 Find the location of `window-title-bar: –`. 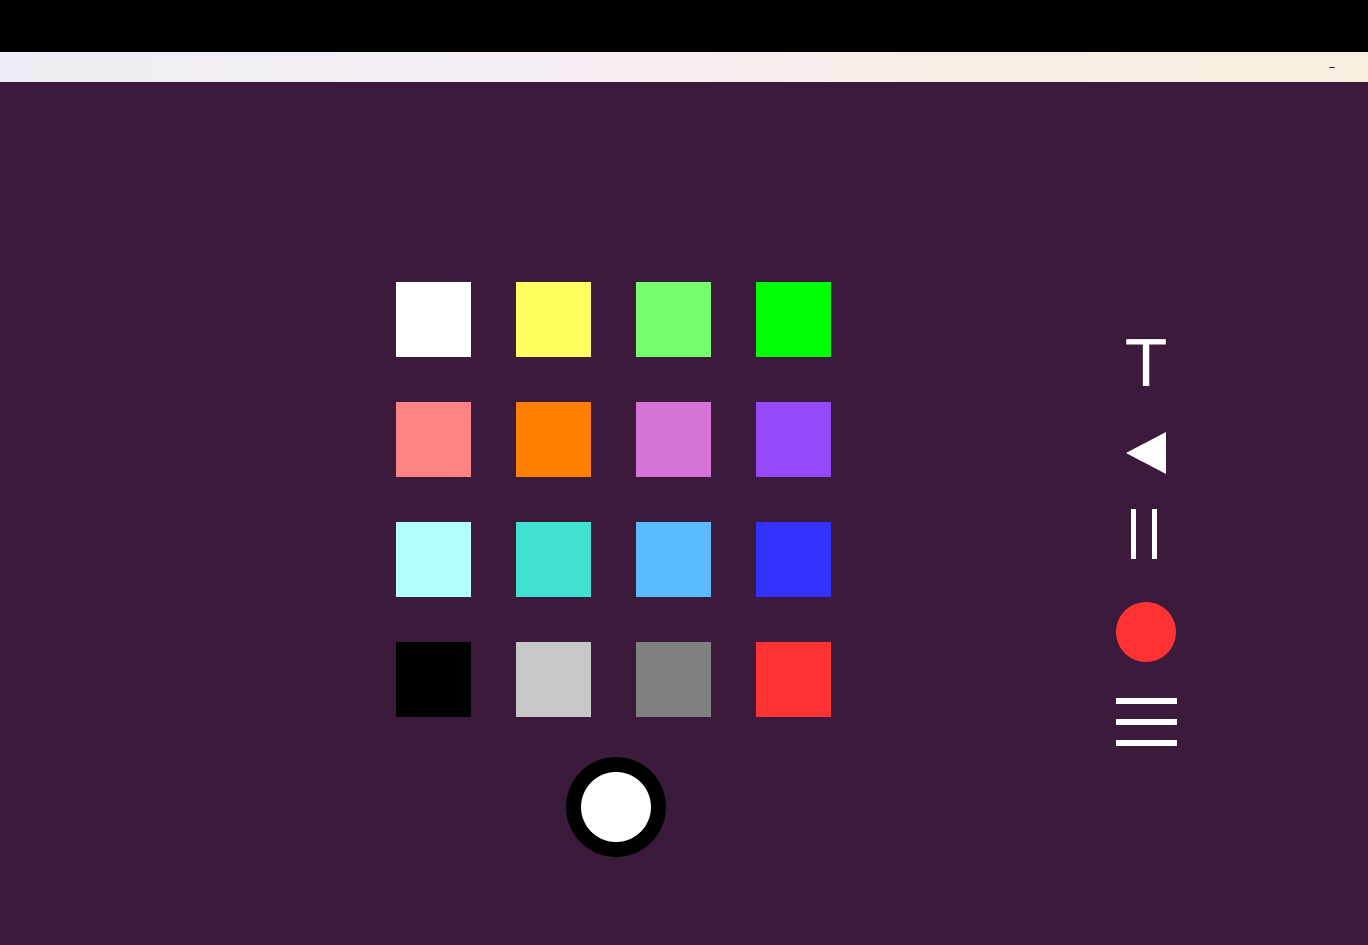

window-title-bar: – is located at coordinates (684, 67).